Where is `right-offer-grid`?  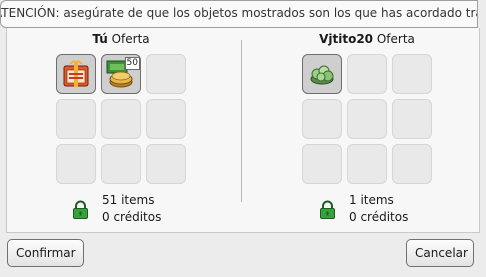 right-offer-grid is located at coordinates (367, 119).